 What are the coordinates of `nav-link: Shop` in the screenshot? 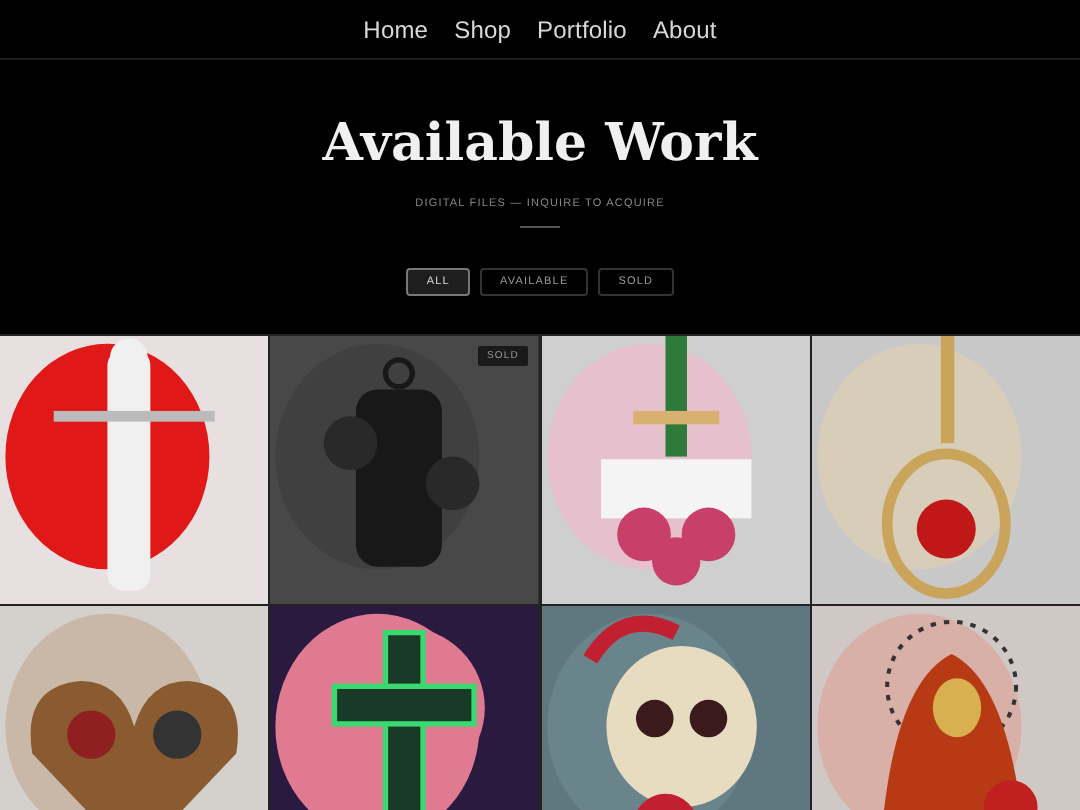 It's located at (483, 29).